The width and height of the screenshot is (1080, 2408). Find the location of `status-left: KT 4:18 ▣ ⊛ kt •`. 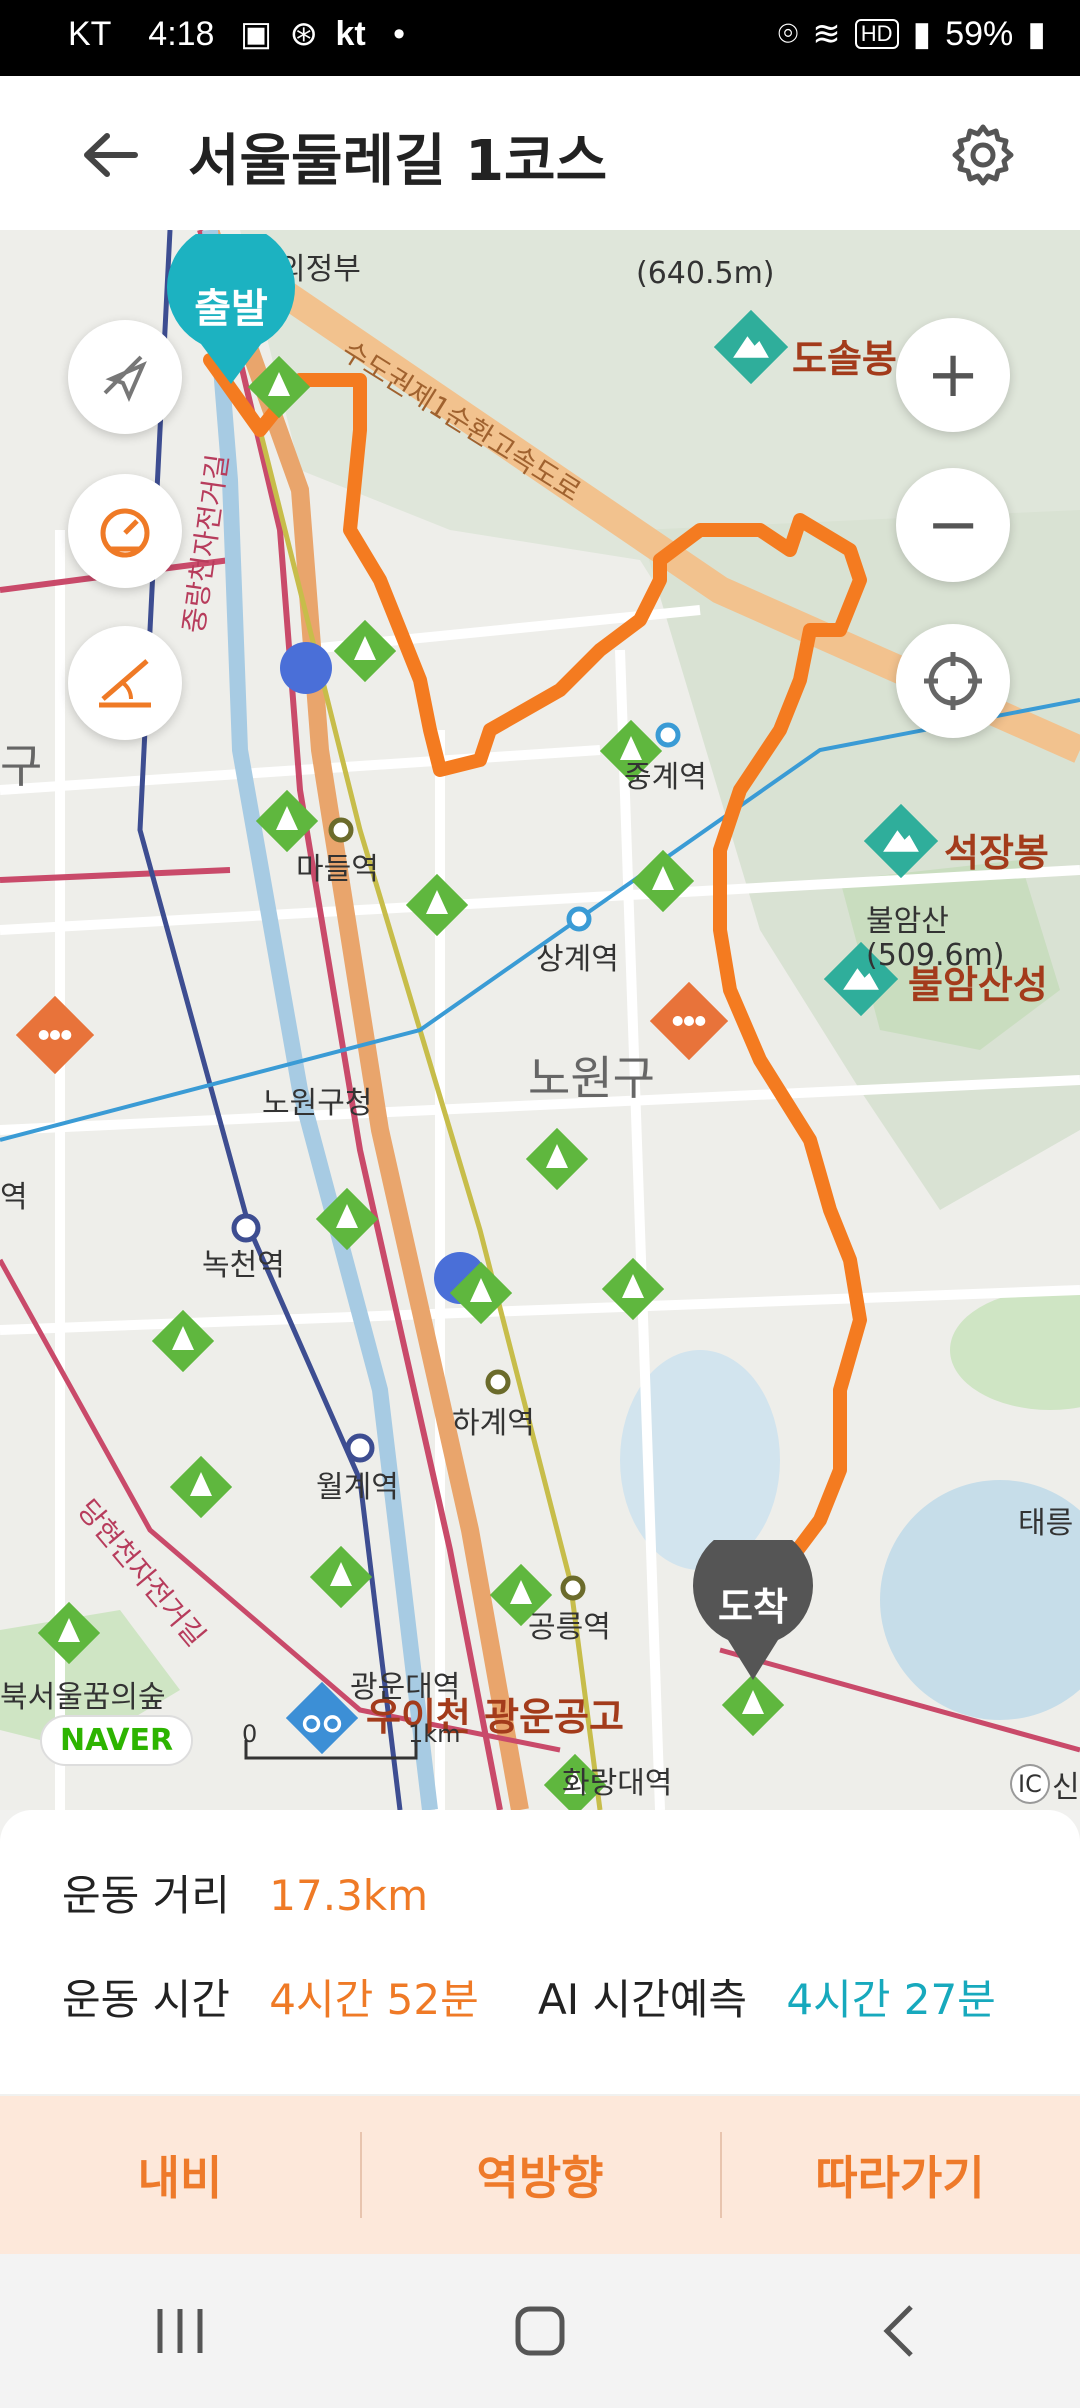

status-left: KT 4:18 ▣ ⊛ kt • is located at coordinates (236, 34).